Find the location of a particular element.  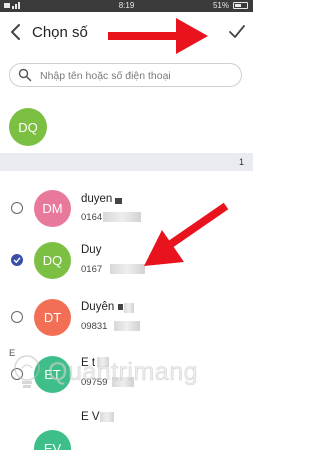

contact-phone: 09831 is located at coordinates (94, 326).